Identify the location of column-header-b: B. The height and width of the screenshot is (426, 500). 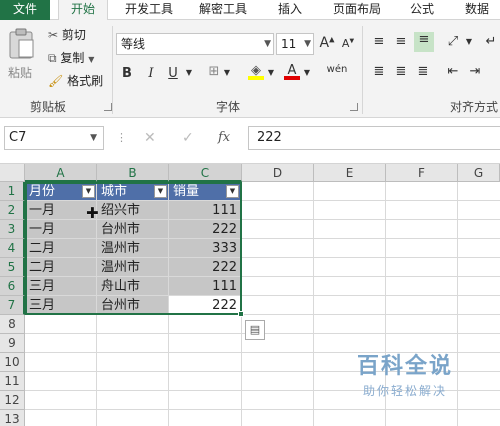
(133, 173).